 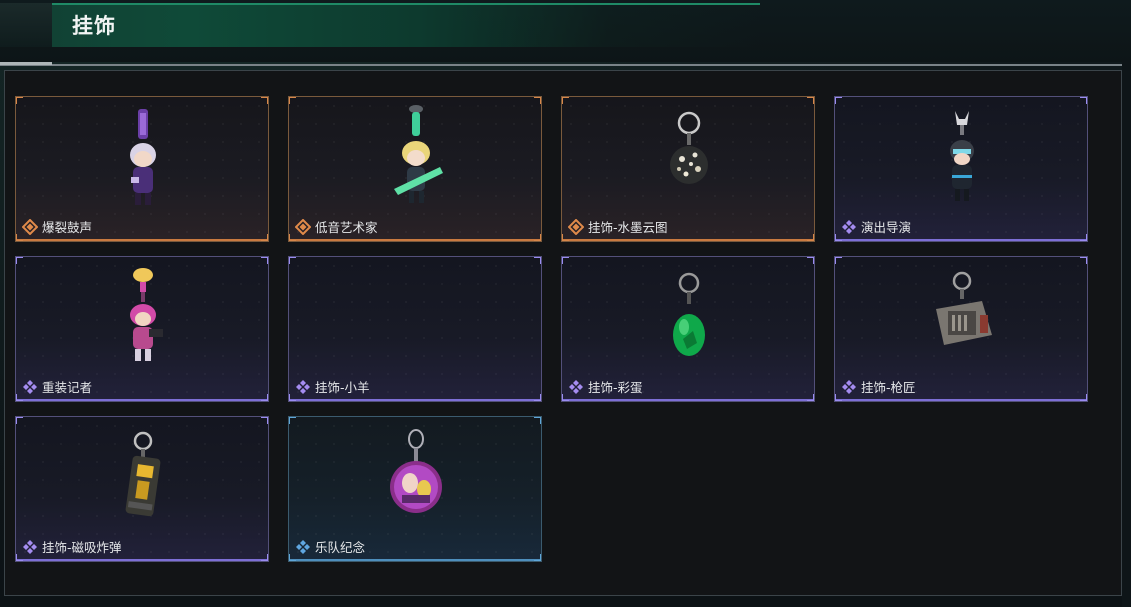 What do you see at coordinates (418, 154) in the screenshot?
I see `guitarist-charm-image` at bounding box center [418, 154].